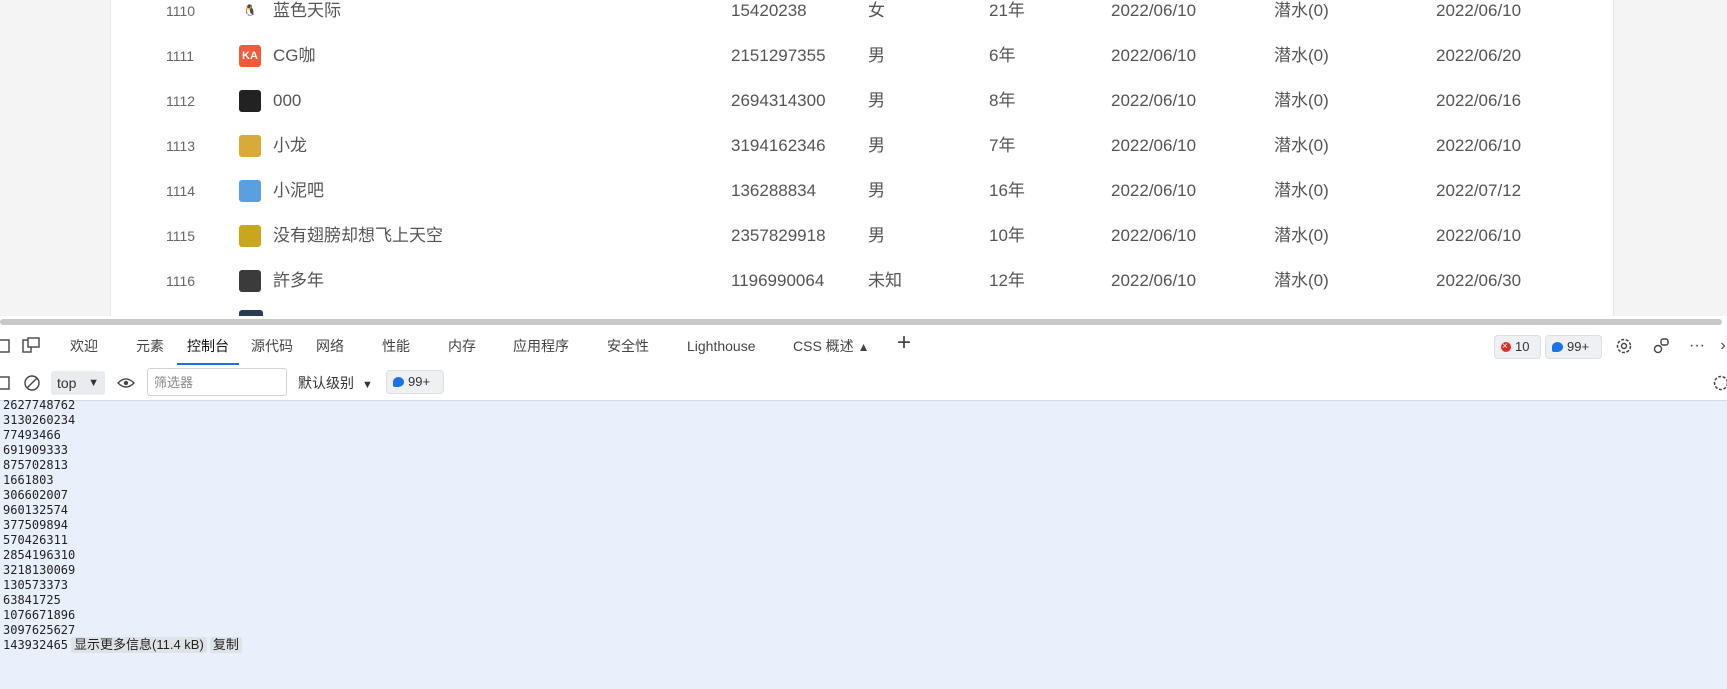 The image size is (1727, 689). Describe the element at coordinates (1479, 100) in the screenshot. I see `member-last-speak: 2022/06/16` at that location.